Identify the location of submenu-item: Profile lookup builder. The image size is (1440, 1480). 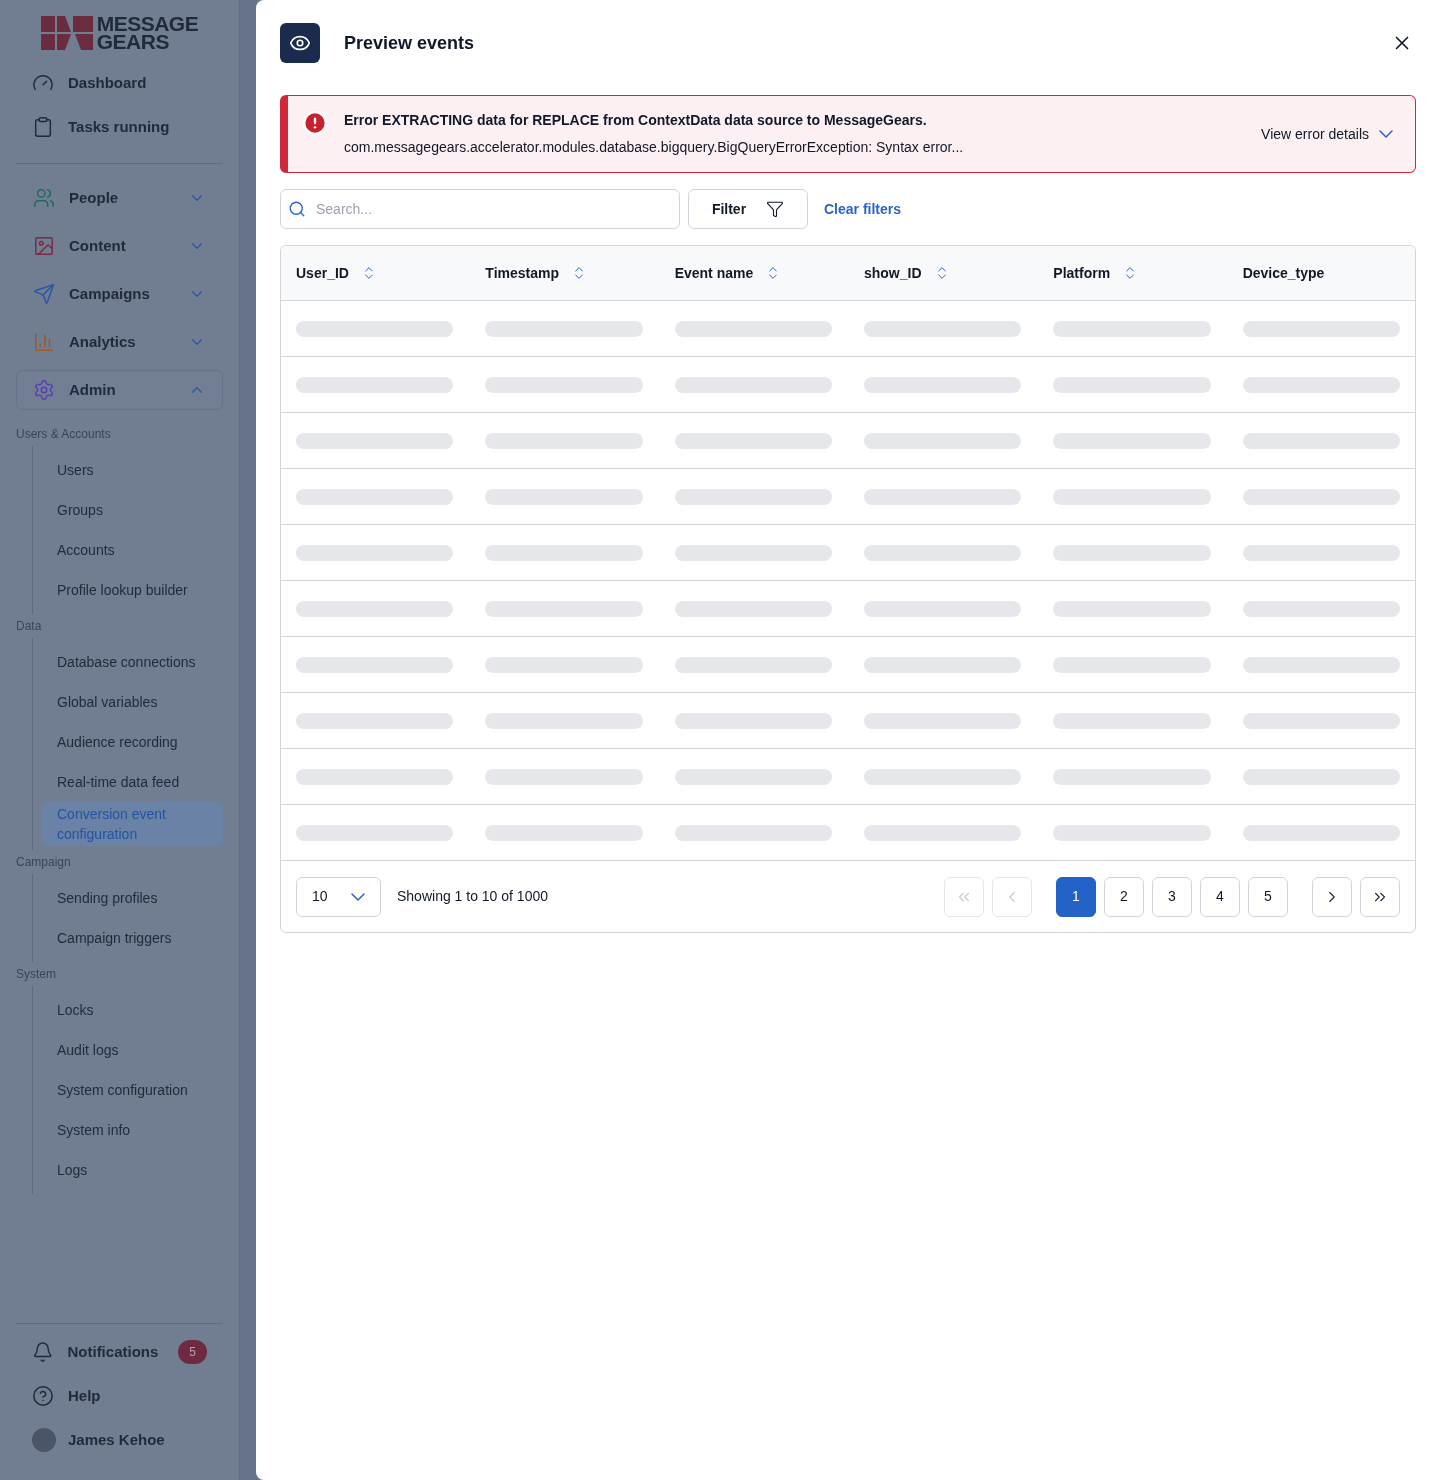
(132, 590).